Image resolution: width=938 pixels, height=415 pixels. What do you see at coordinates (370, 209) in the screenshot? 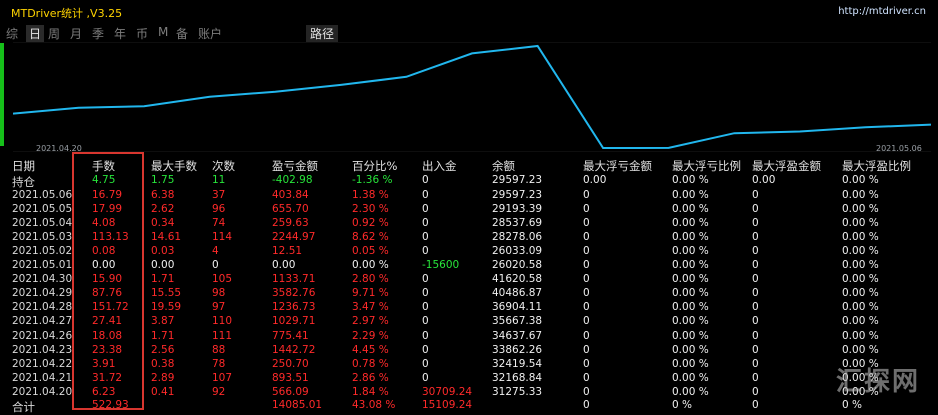
I see `table-cell: 2.30 %` at bounding box center [370, 209].